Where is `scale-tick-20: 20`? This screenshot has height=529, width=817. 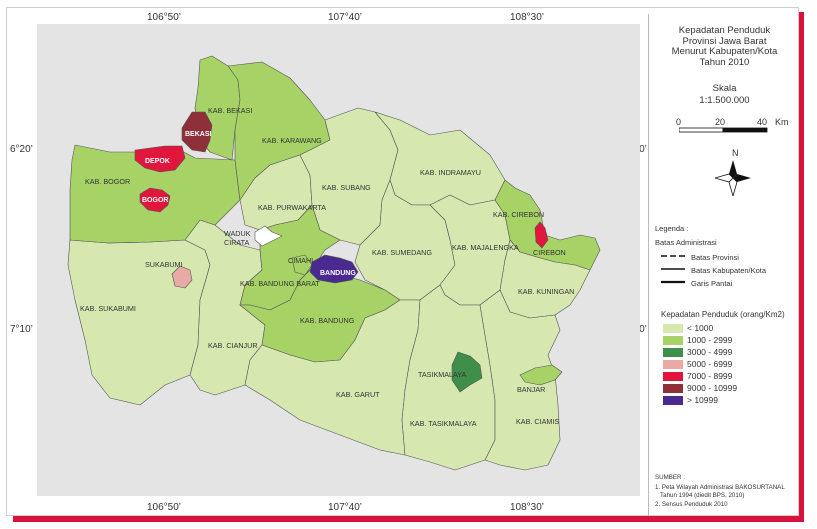 scale-tick-20: 20 is located at coordinates (720, 122).